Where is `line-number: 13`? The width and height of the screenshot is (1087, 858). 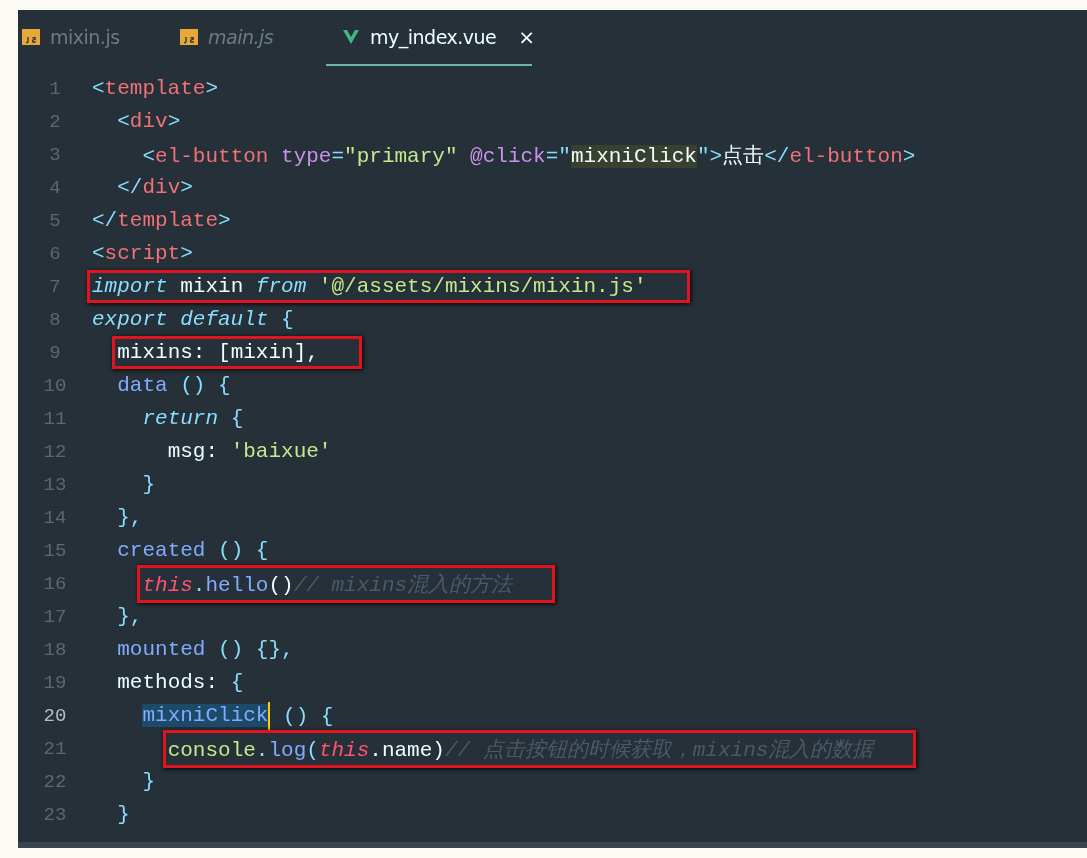
line-number: 13 is located at coordinates (55, 484).